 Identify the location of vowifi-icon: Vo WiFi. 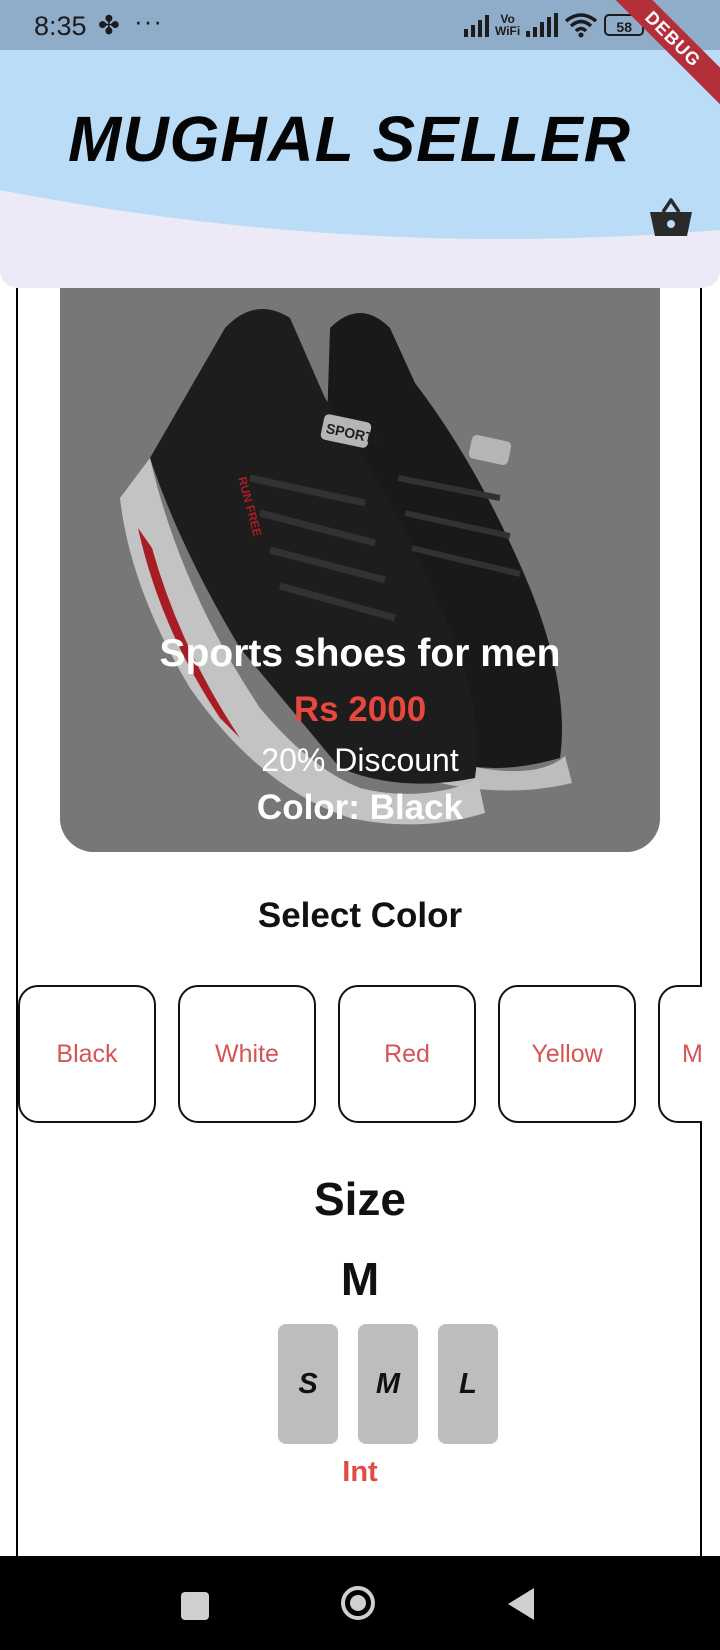
(508, 25).